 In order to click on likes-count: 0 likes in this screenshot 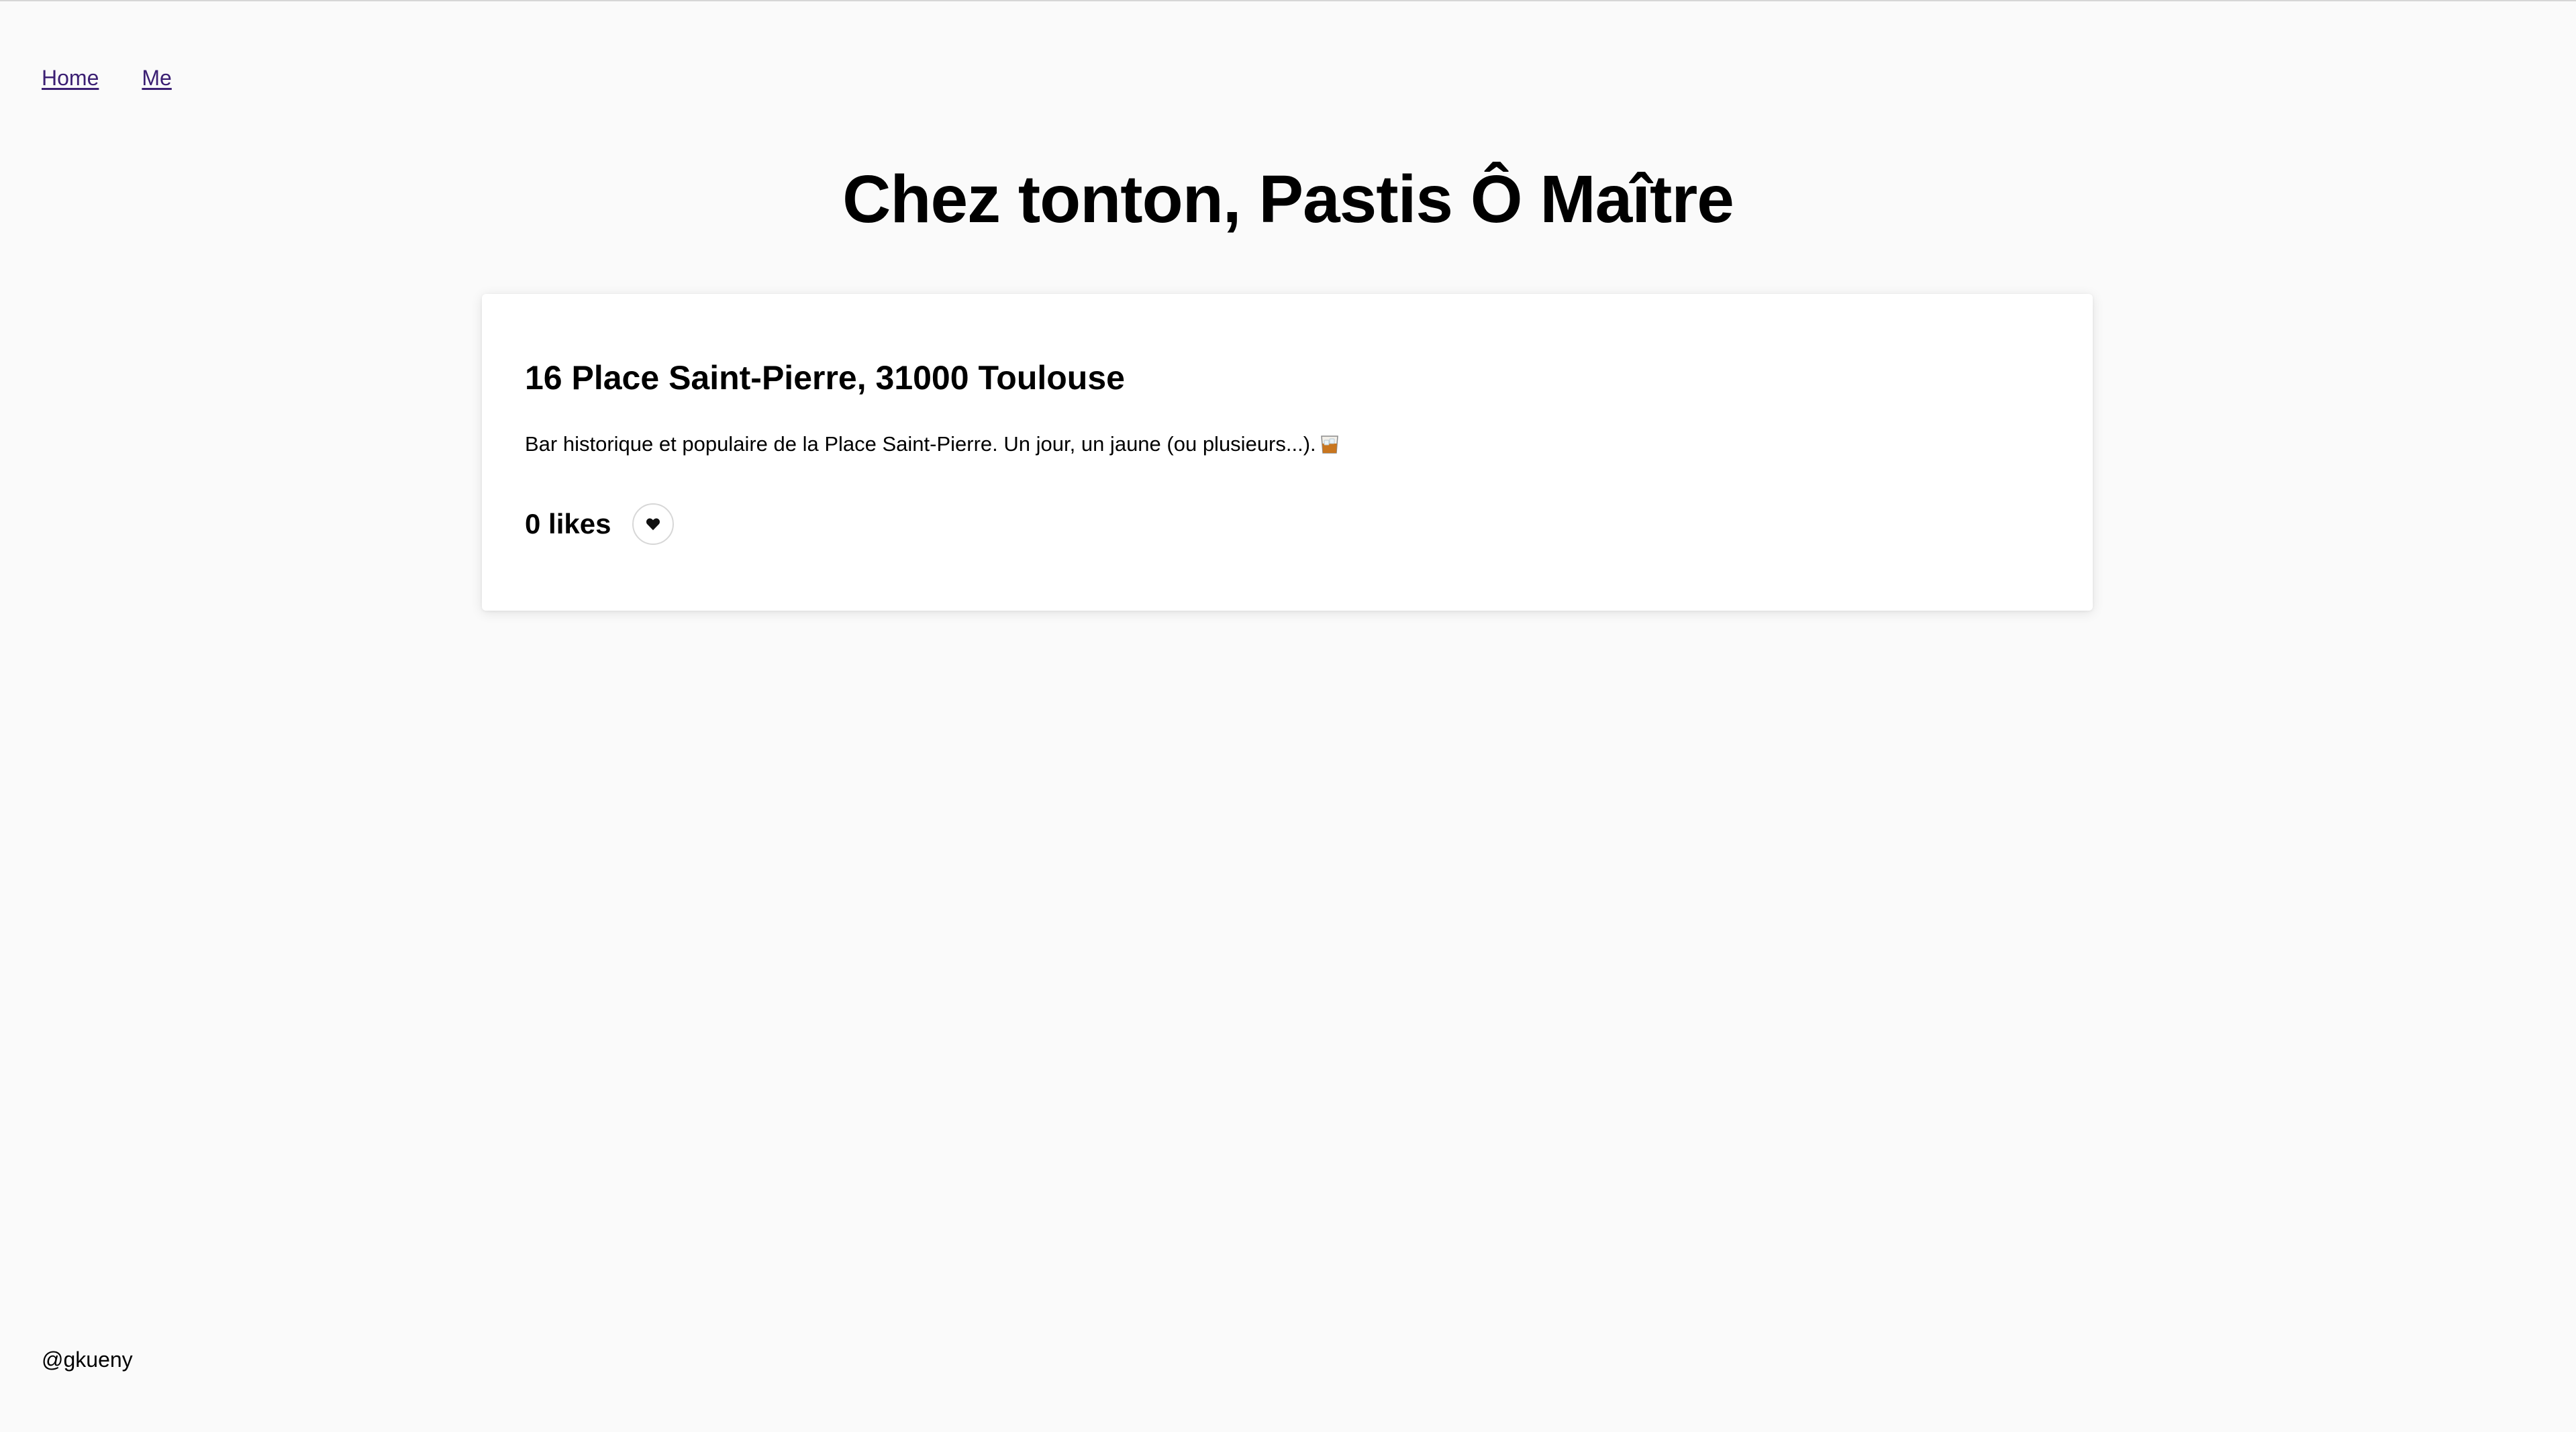, I will do `click(568, 524)`.